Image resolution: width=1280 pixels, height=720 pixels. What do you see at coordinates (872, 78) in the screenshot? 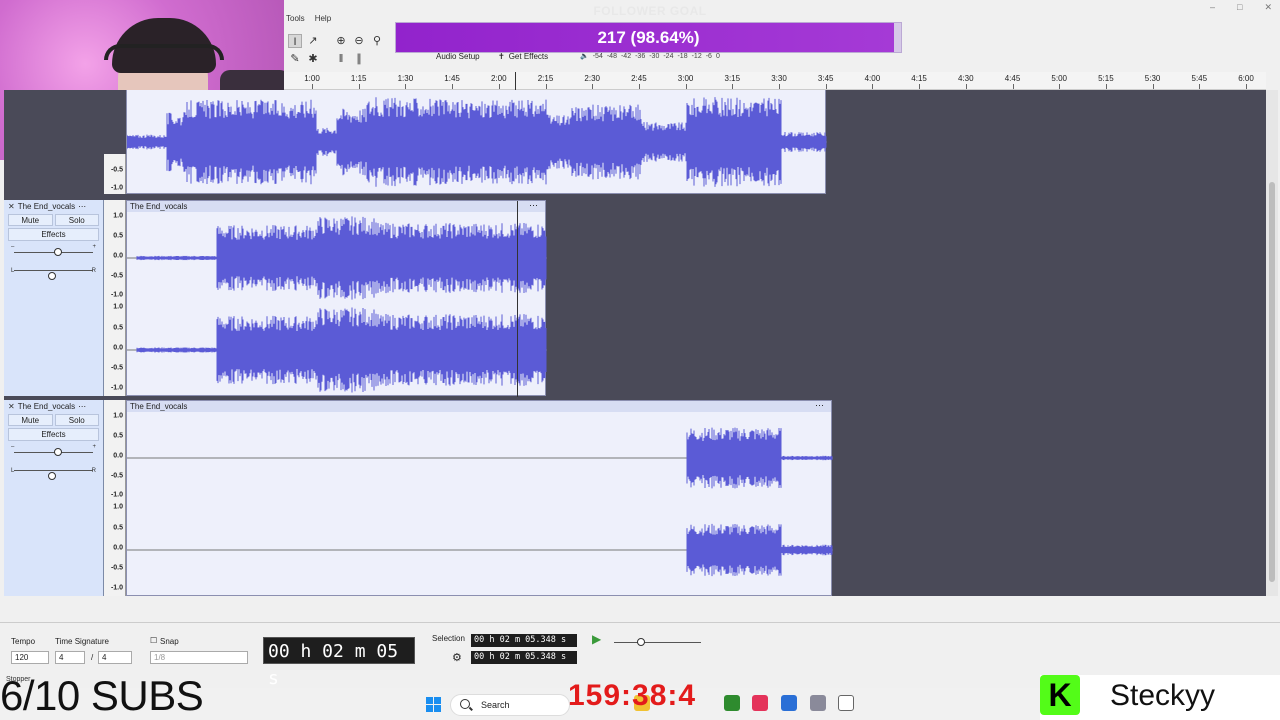
I see `ruler-tick-label: 4:00` at bounding box center [872, 78].